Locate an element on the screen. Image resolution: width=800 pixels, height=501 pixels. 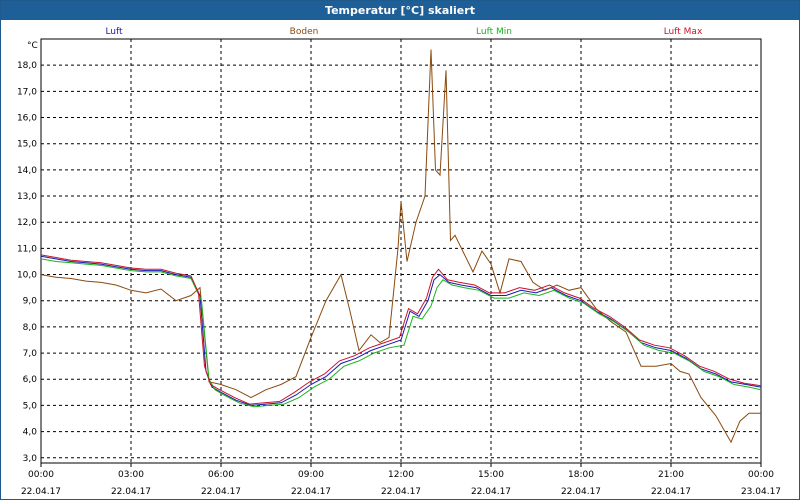
x-tick-time: 09:00 is located at coordinates (311, 475).